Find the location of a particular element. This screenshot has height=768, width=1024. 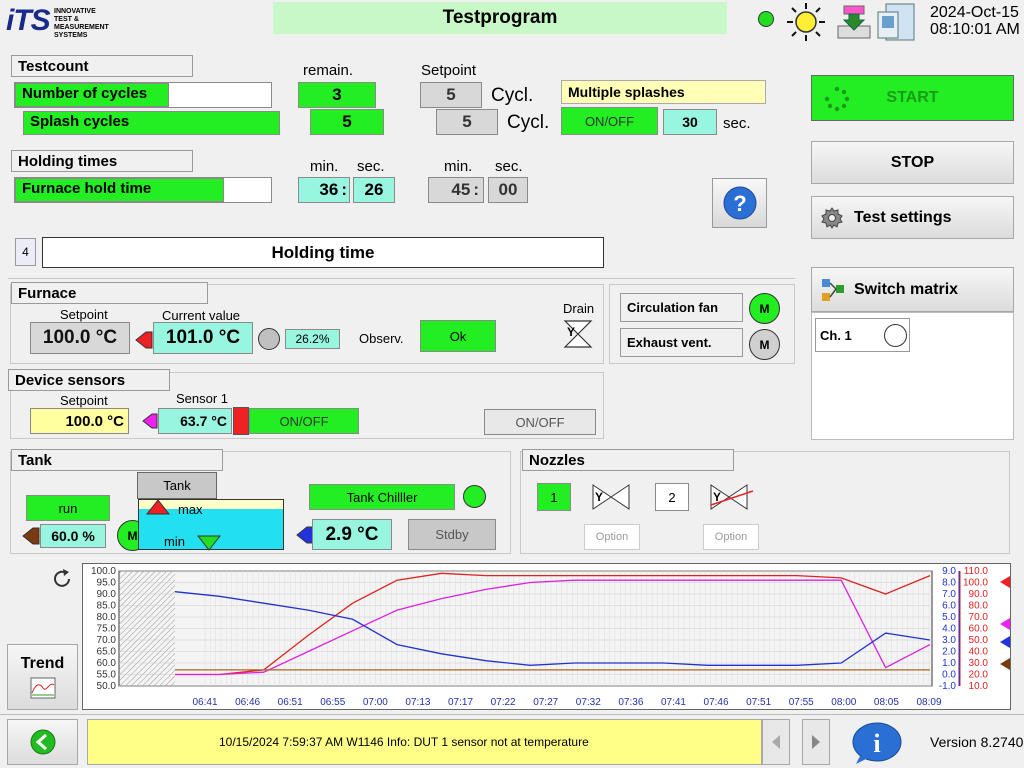

y2-tick-label: 1.0 is located at coordinates (949, 663).